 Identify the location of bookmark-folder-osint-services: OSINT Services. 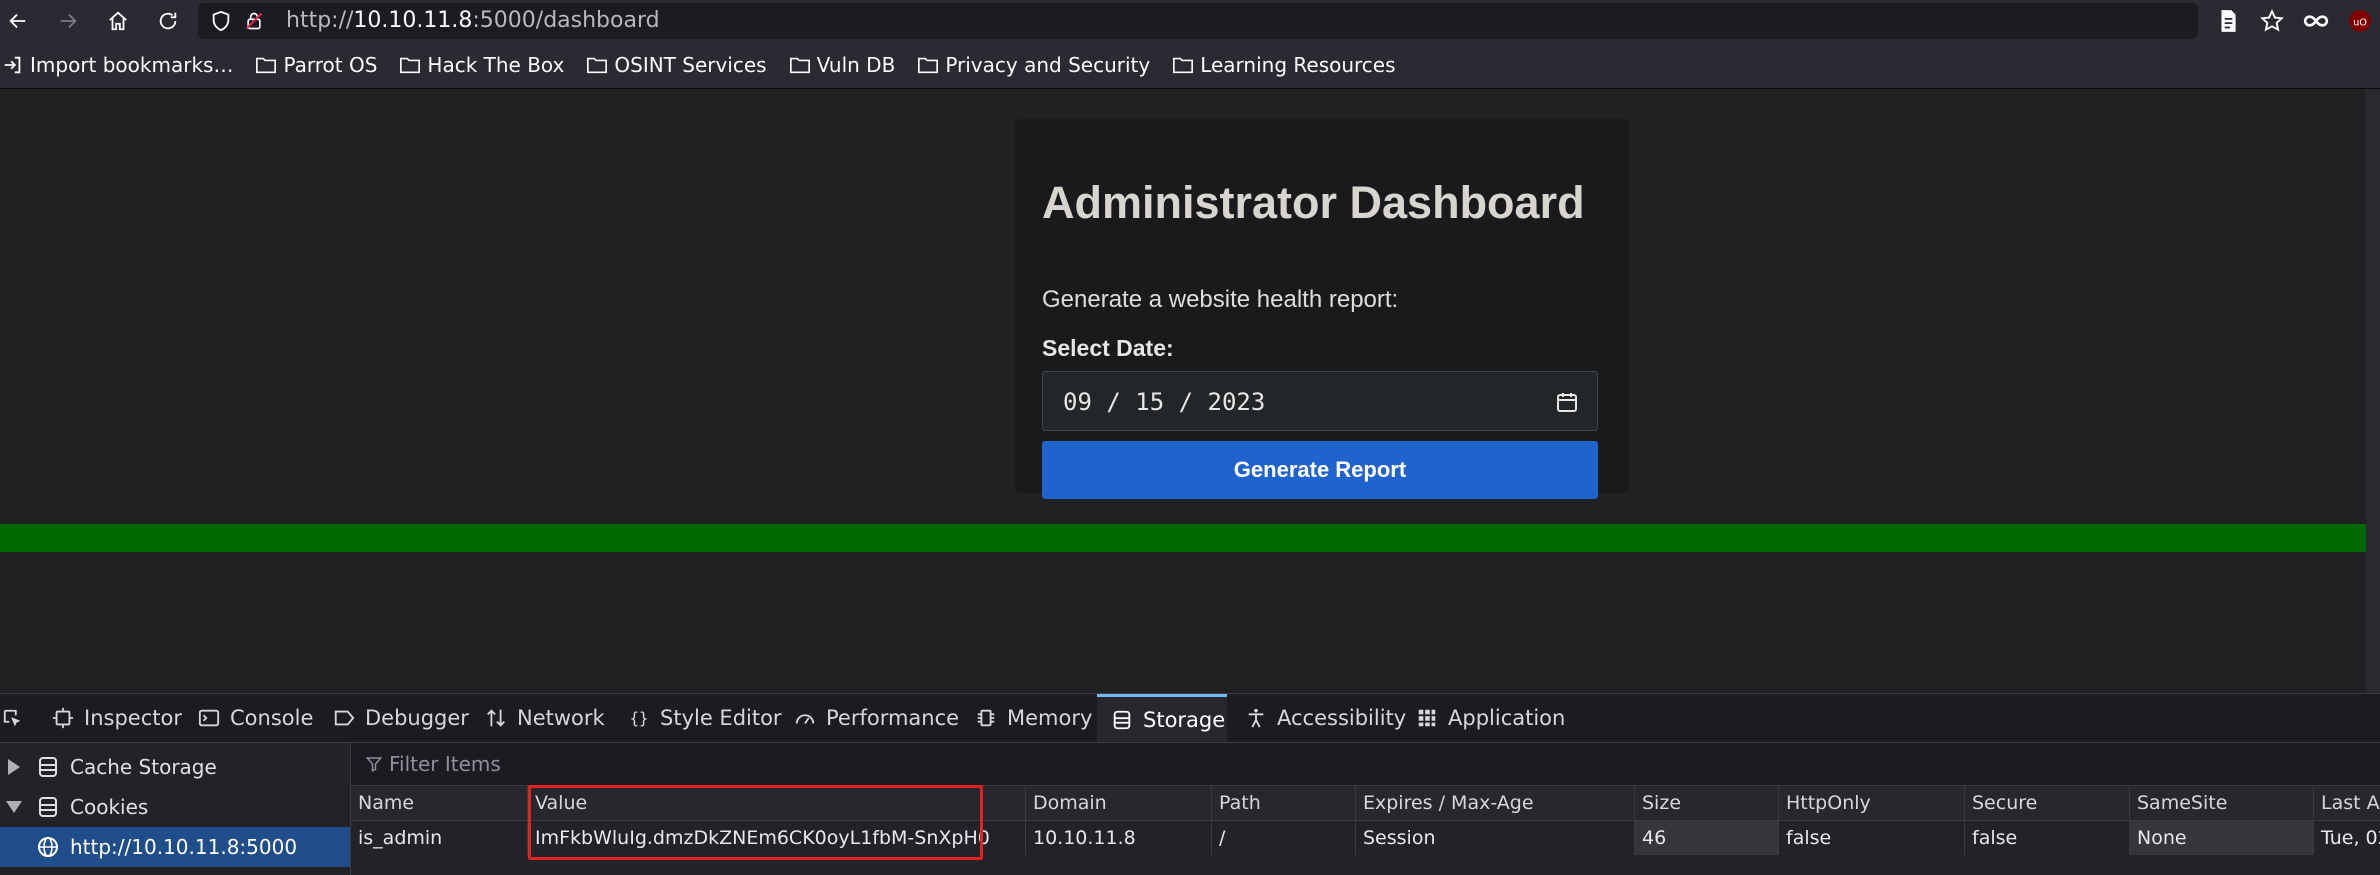
(687, 65).